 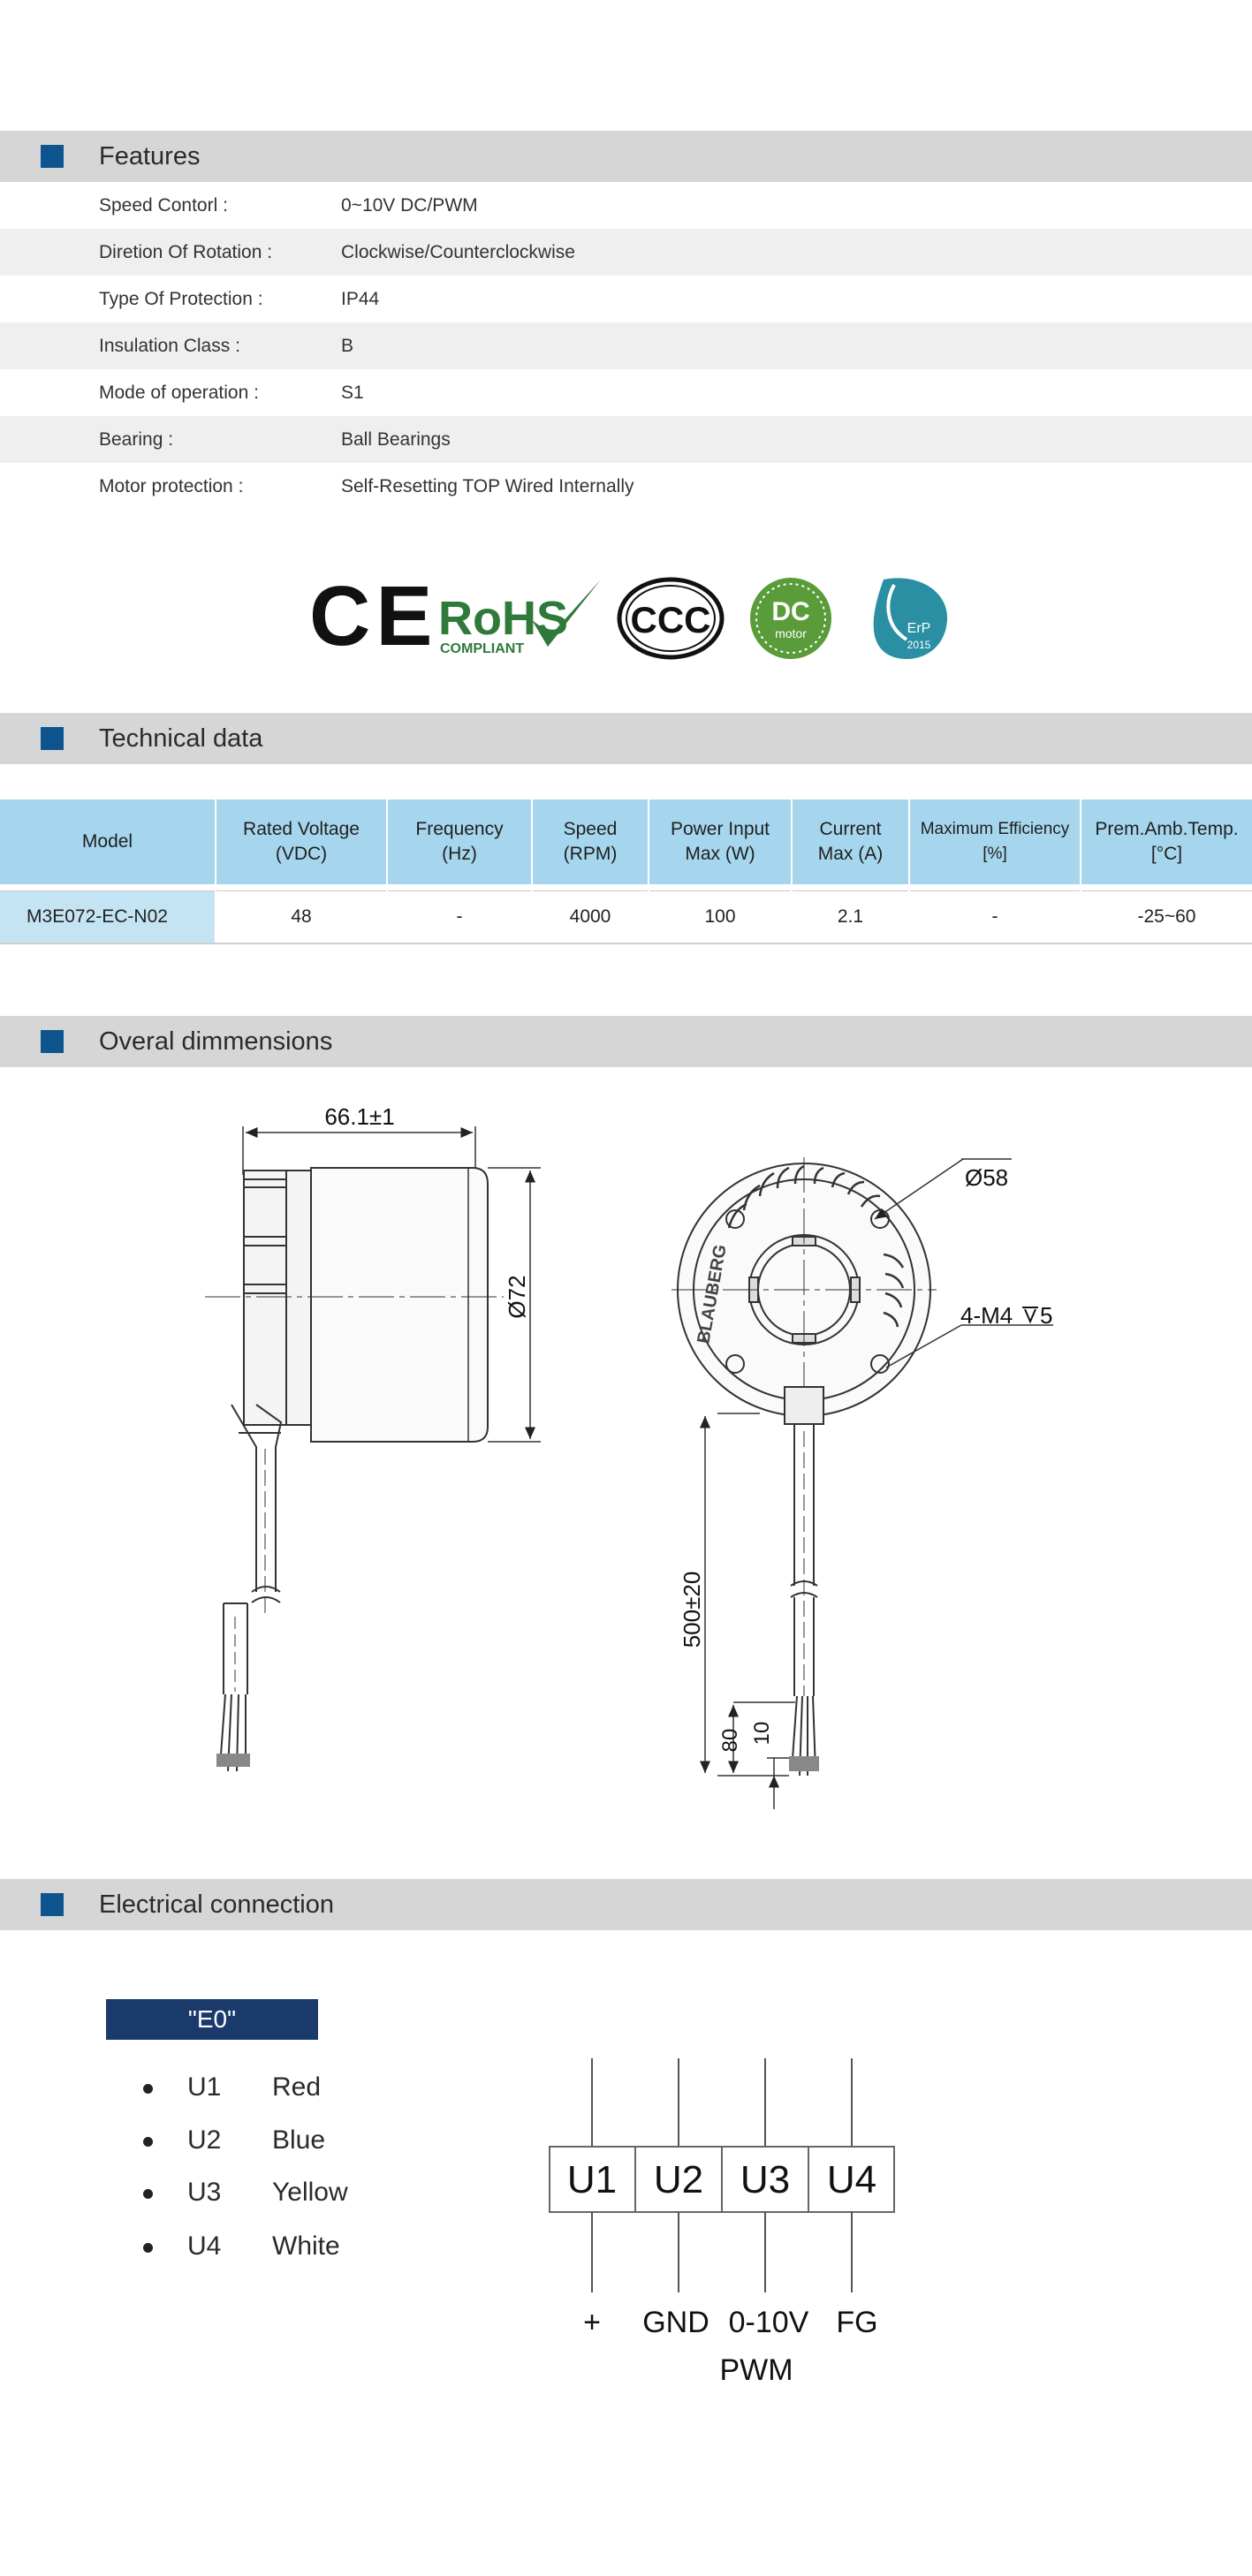 What do you see at coordinates (169, 346) in the screenshot?
I see `feature-label: Insulation Class :` at bounding box center [169, 346].